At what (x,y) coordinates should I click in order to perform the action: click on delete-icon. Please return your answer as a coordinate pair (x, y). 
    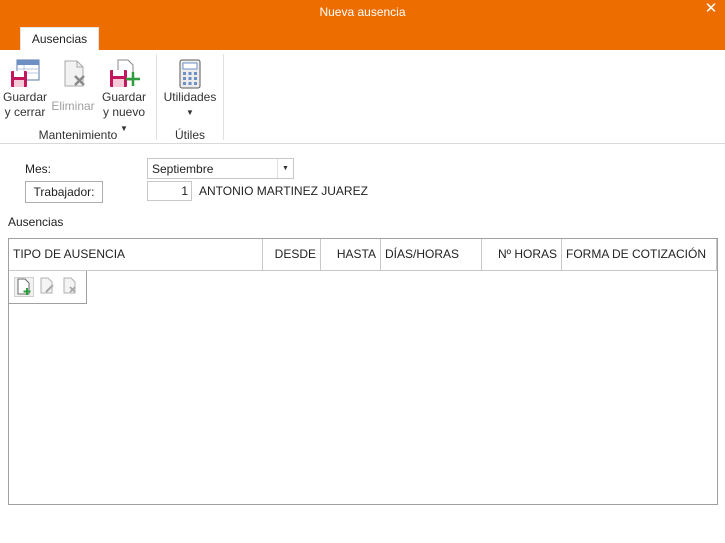
    Looking at the image, I should click on (74, 73).